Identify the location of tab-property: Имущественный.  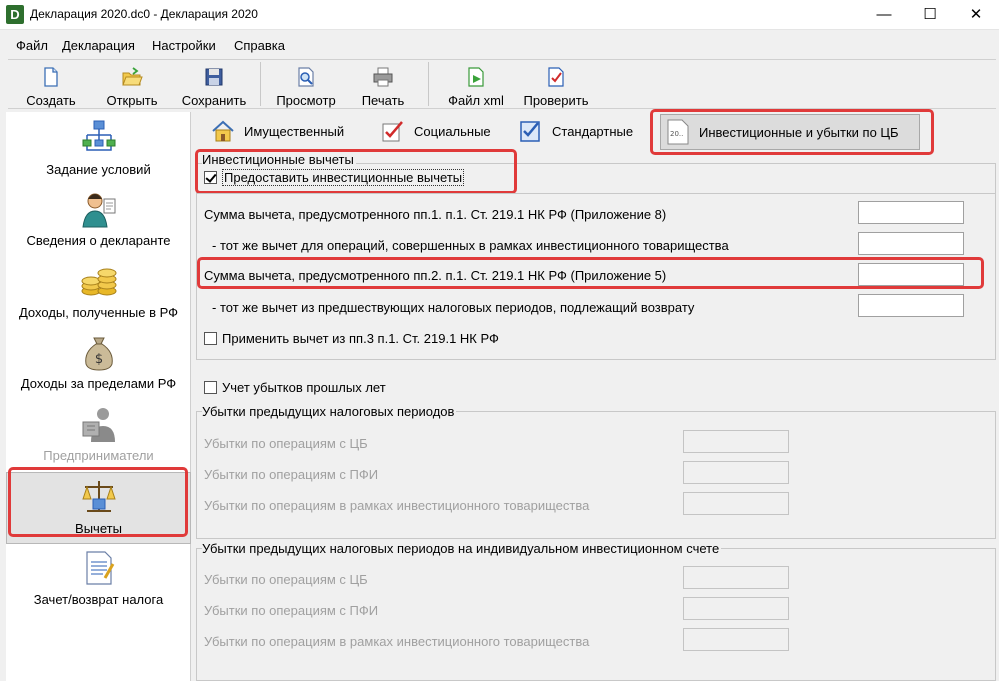
(285, 132).